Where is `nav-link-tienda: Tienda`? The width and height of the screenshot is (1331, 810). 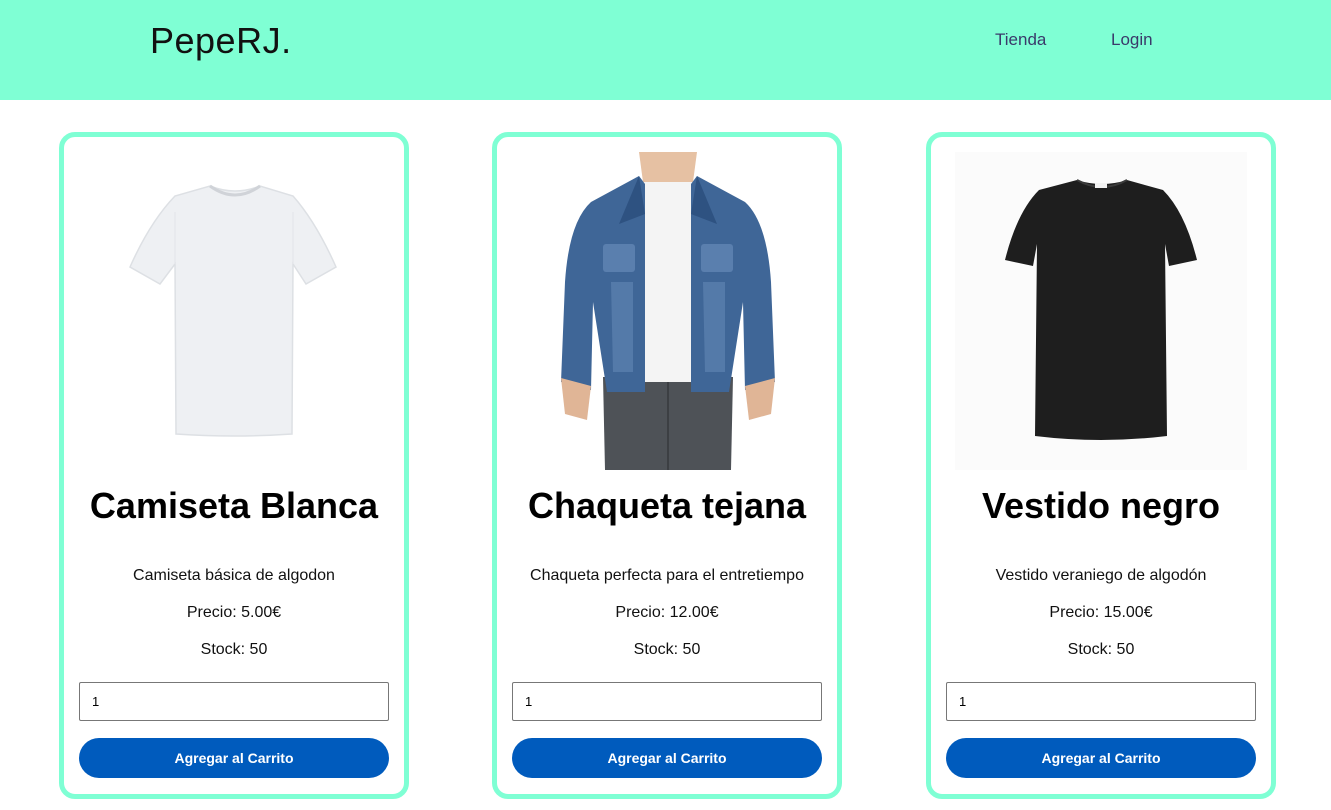 nav-link-tienda: Tienda is located at coordinates (1020, 40).